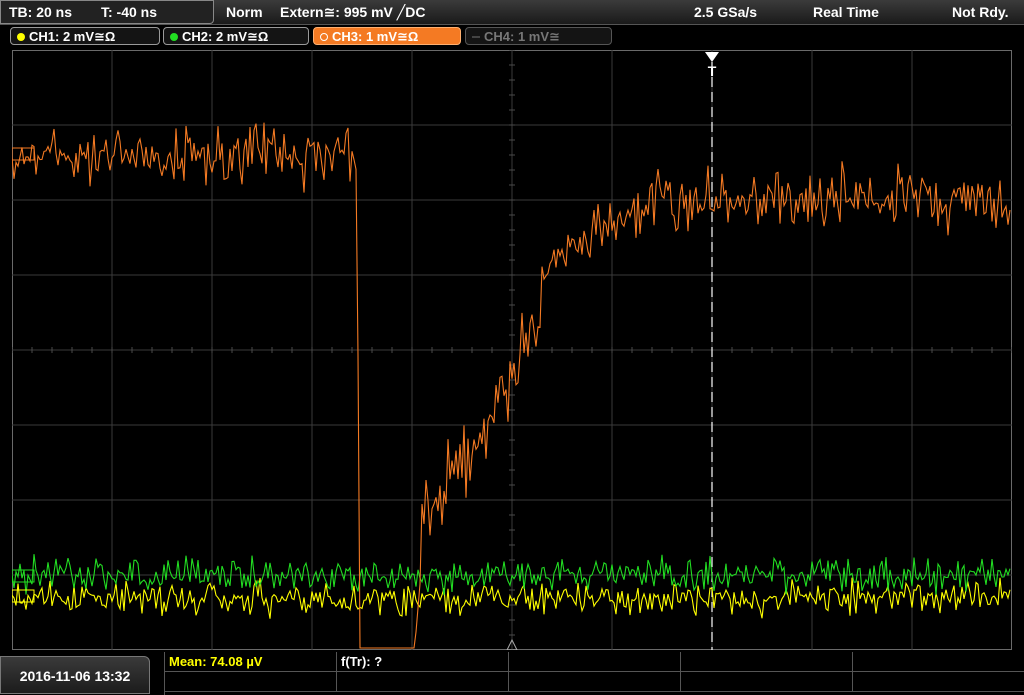 The image size is (1024, 695). I want to click on acquisition-mode: Real Time, so click(846, 12).